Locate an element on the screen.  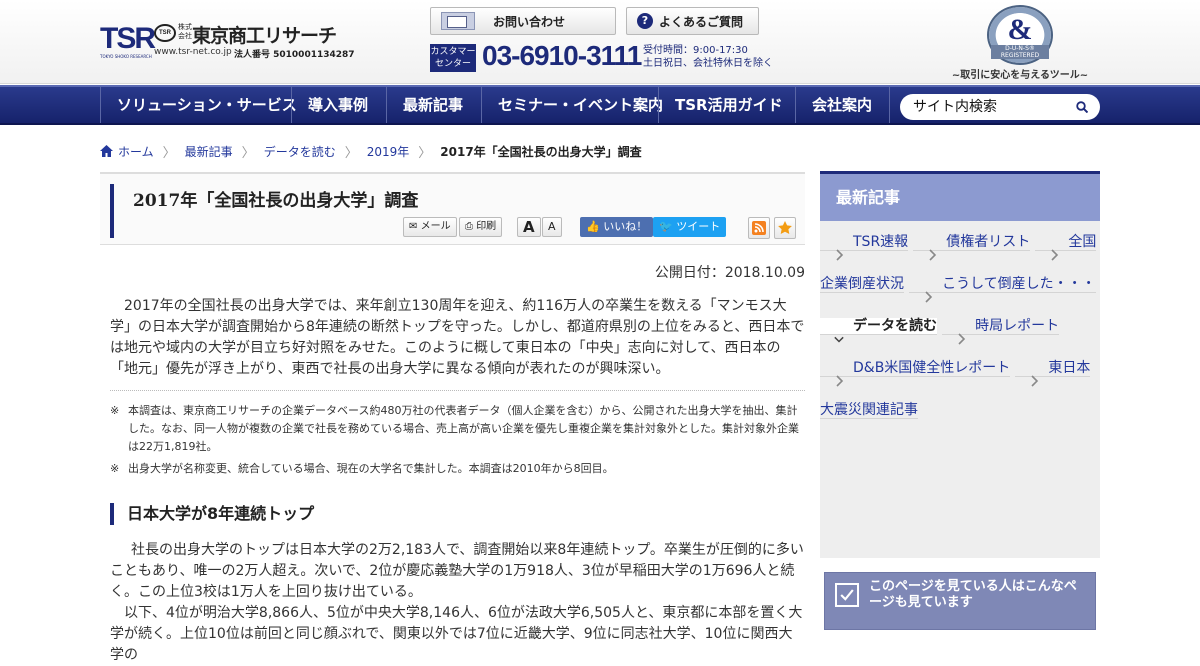
tsr-logo-mark: TSR is located at coordinates (128, 38).